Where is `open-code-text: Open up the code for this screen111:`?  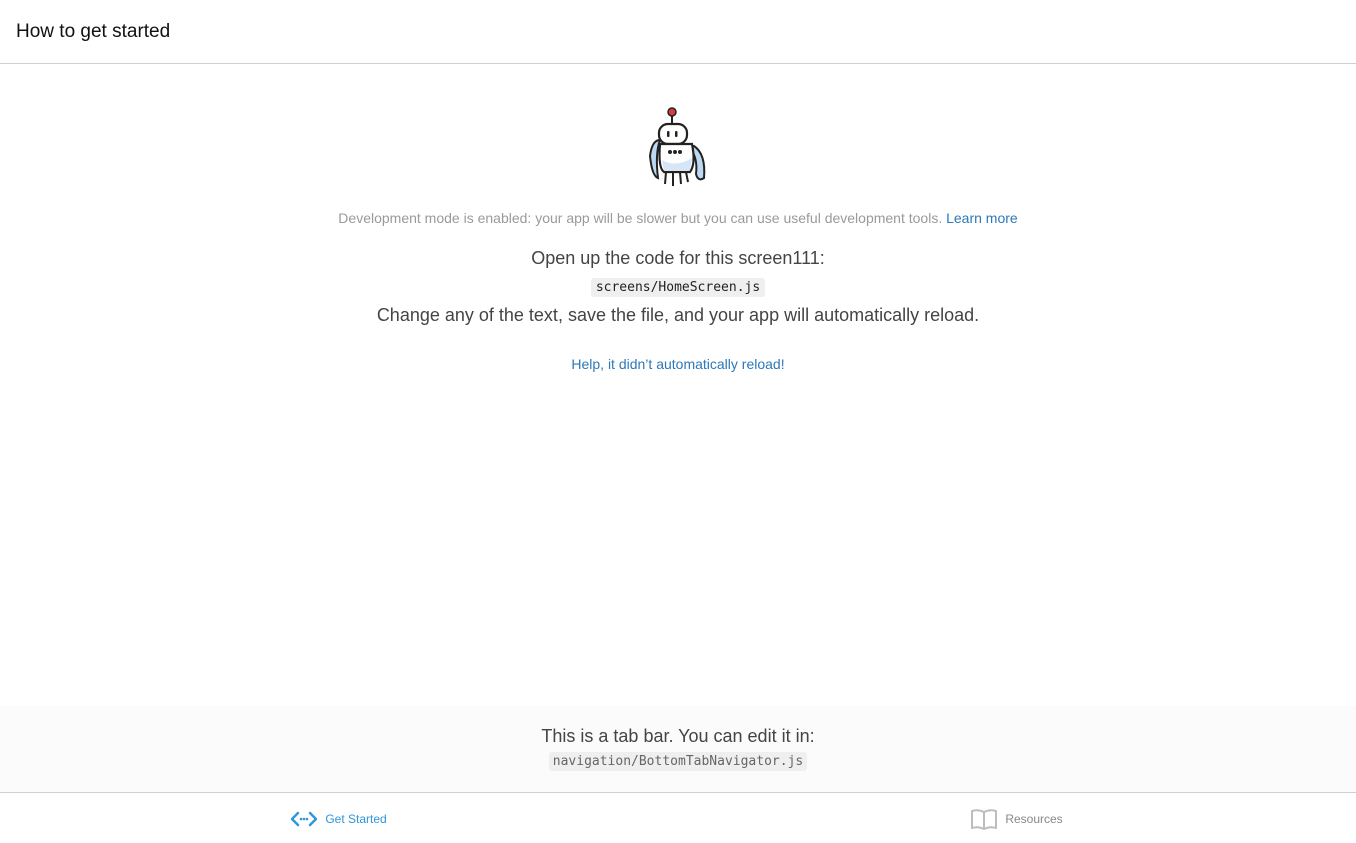
open-code-text: Open up the code for this screen111: is located at coordinates (678, 258).